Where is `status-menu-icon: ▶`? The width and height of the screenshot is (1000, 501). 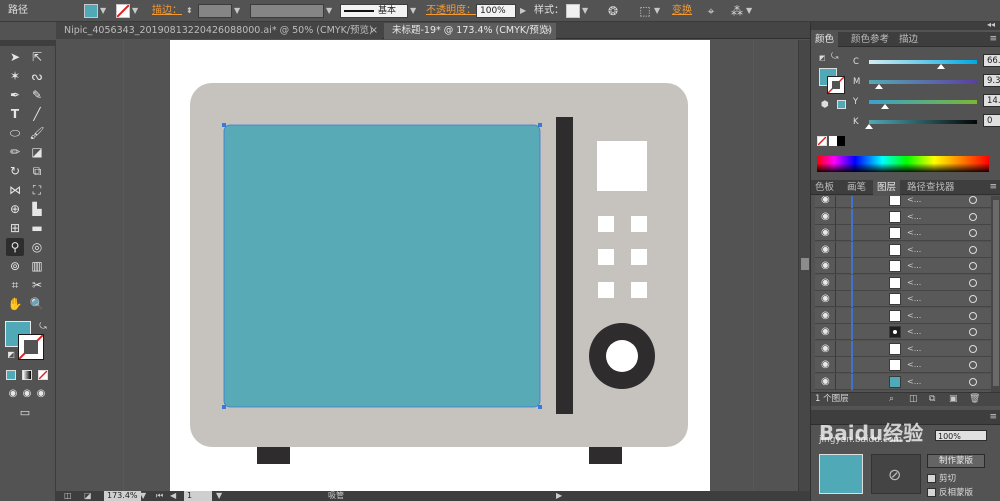
status-menu-icon: ▶ is located at coordinates (559, 496).